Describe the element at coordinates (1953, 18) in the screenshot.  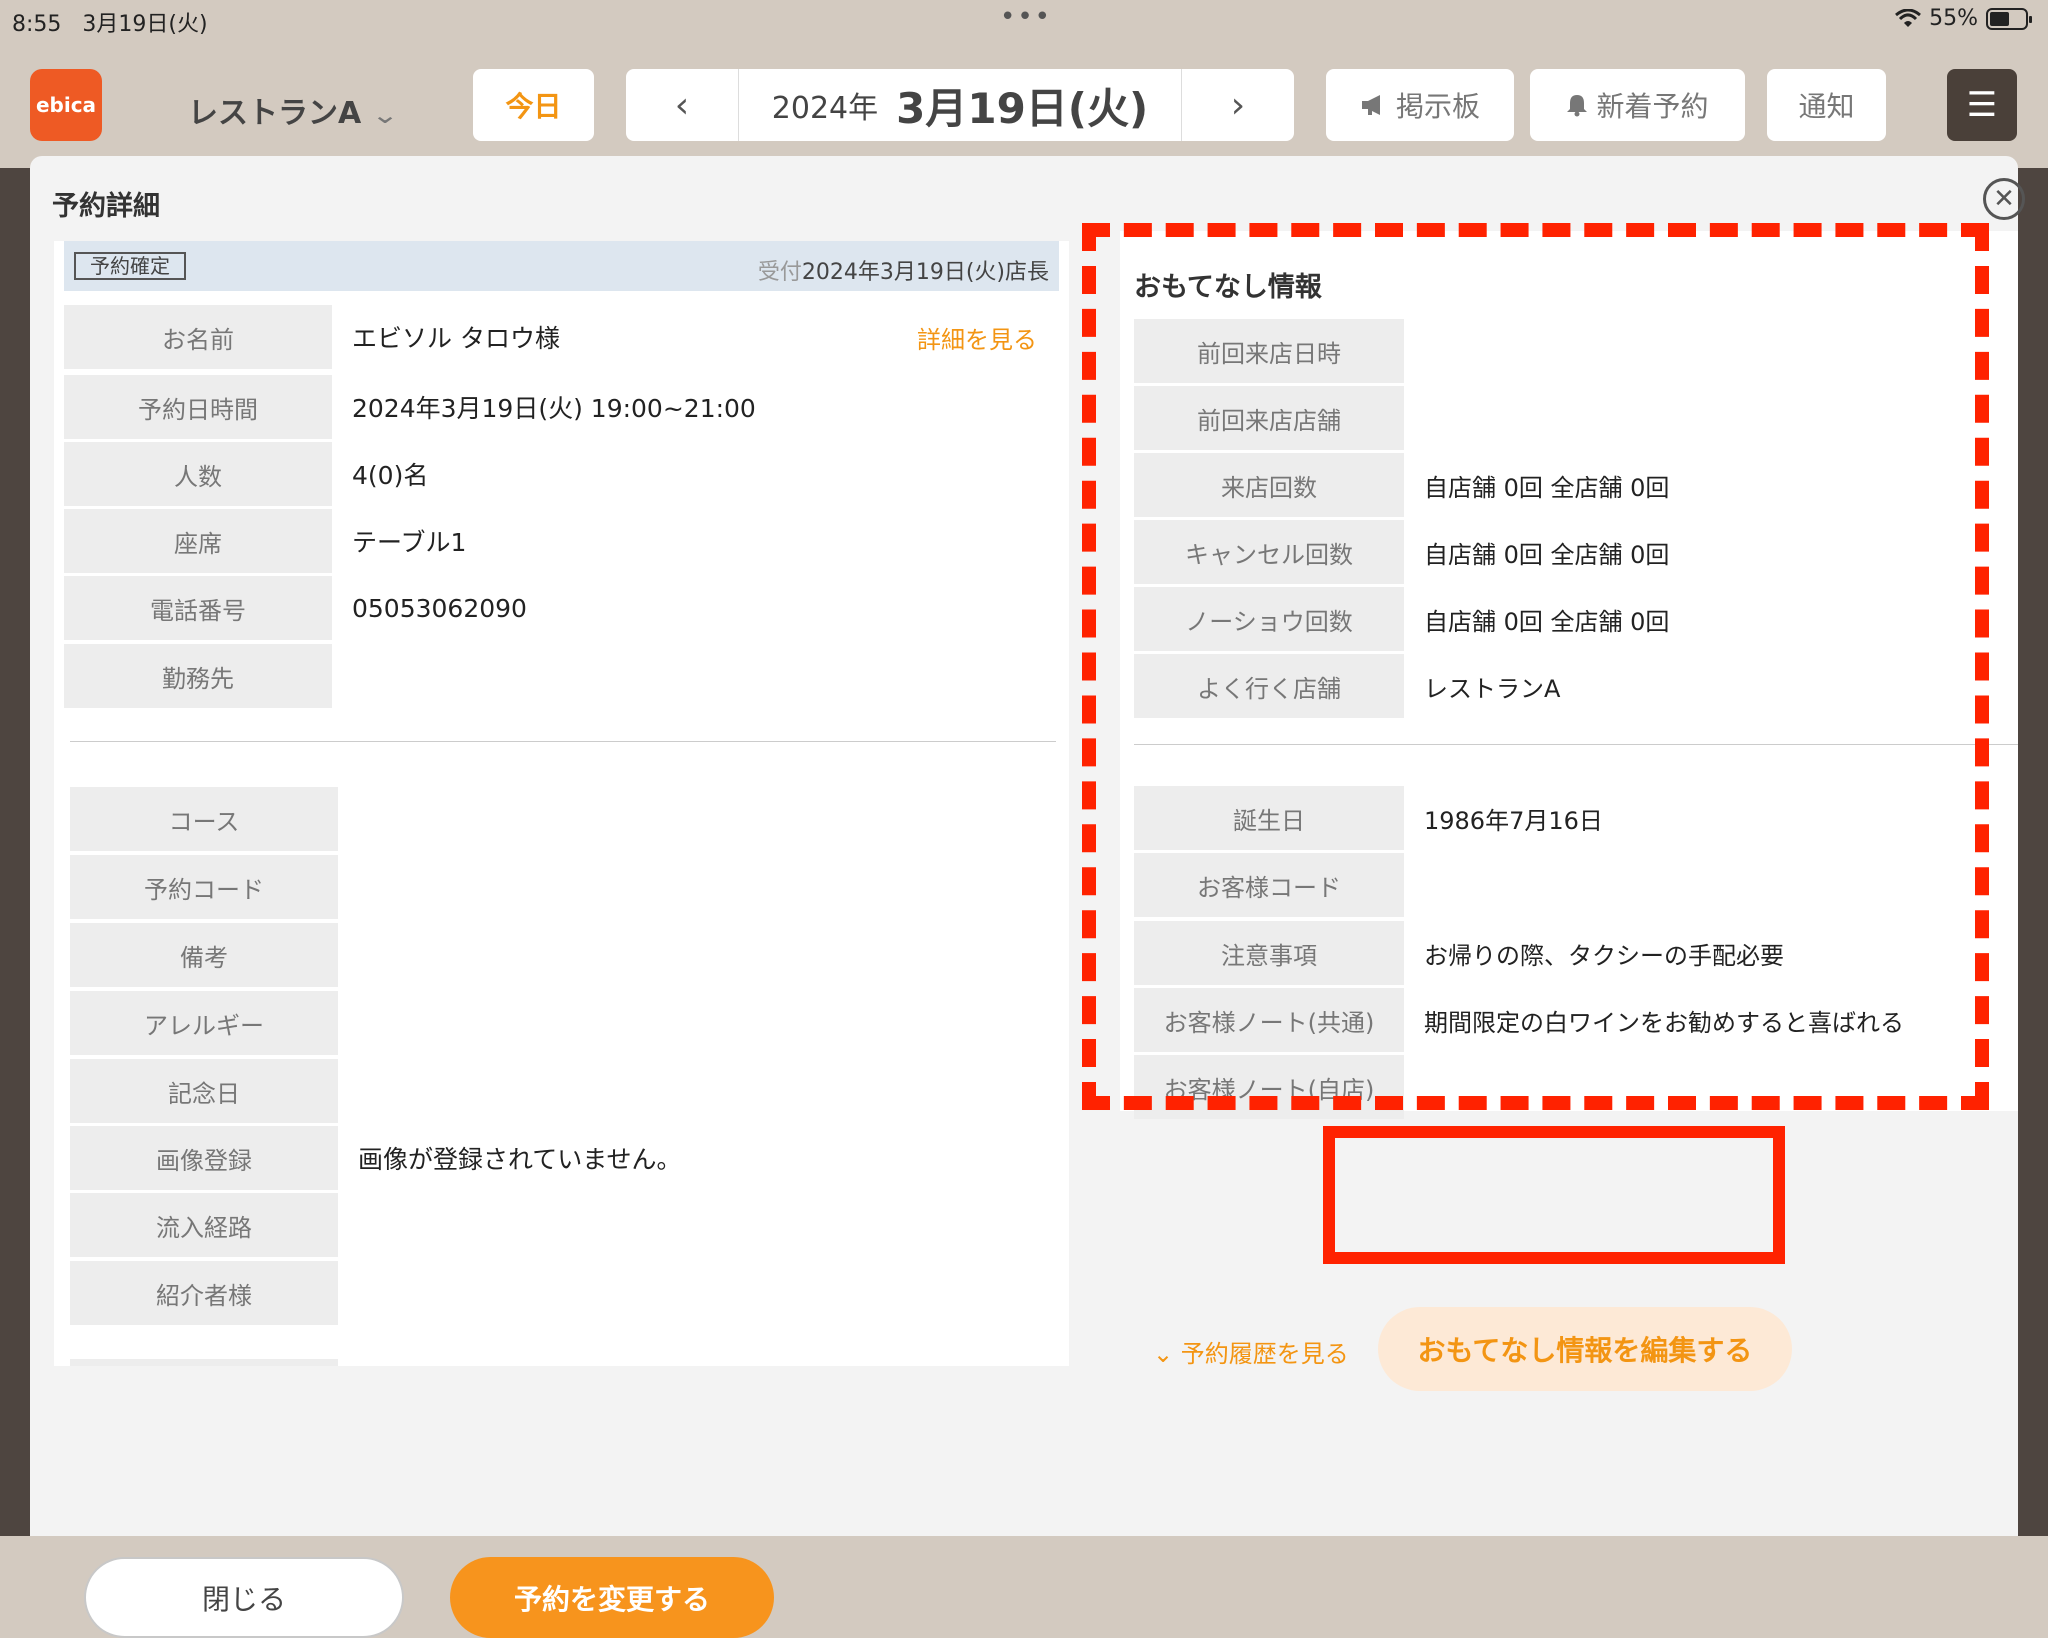
I see `battery-percent: 55%` at that location.